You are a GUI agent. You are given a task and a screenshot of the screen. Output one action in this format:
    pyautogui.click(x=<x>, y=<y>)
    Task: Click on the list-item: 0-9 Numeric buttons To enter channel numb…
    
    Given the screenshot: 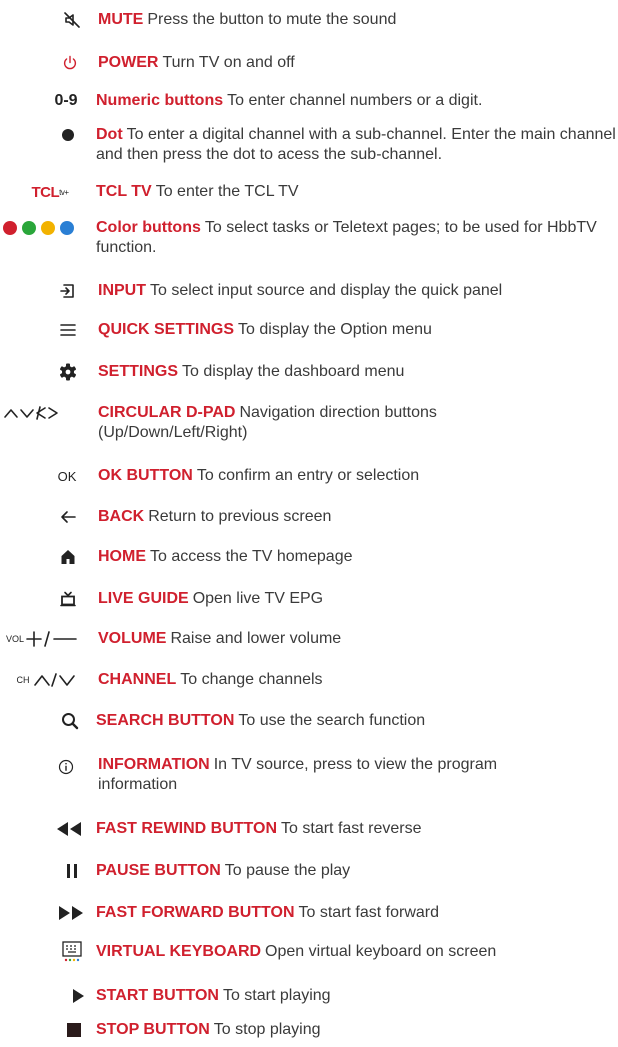 What is the action you would take?
    pyautogui.click(x=309, y=101)
    